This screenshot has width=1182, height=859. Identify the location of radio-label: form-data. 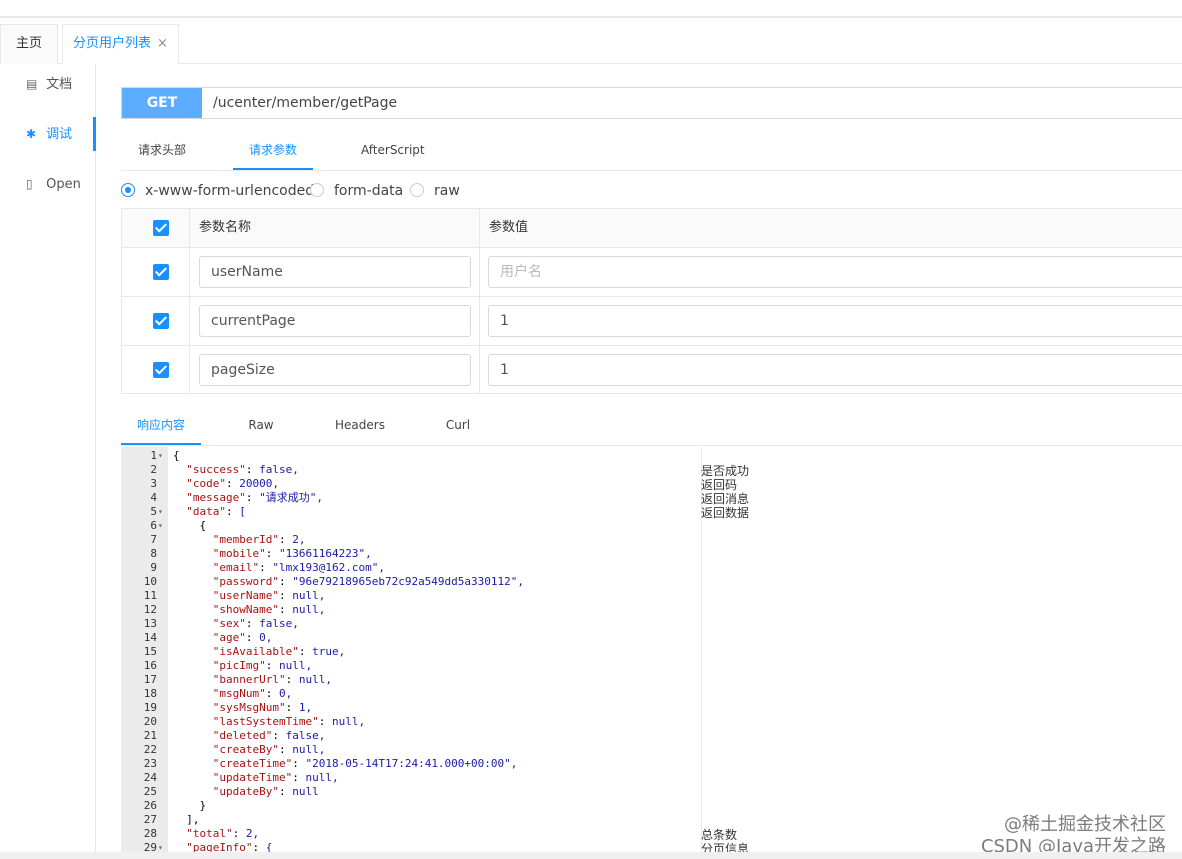
(369, 191).